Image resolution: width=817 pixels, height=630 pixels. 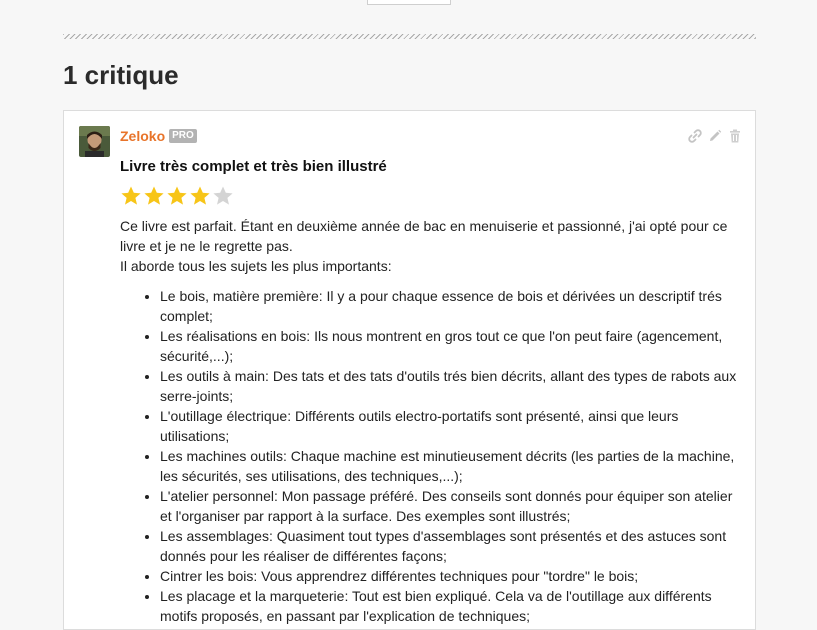 I want to click on author-row: Zeloko PRO, so click(x=158, y=136).